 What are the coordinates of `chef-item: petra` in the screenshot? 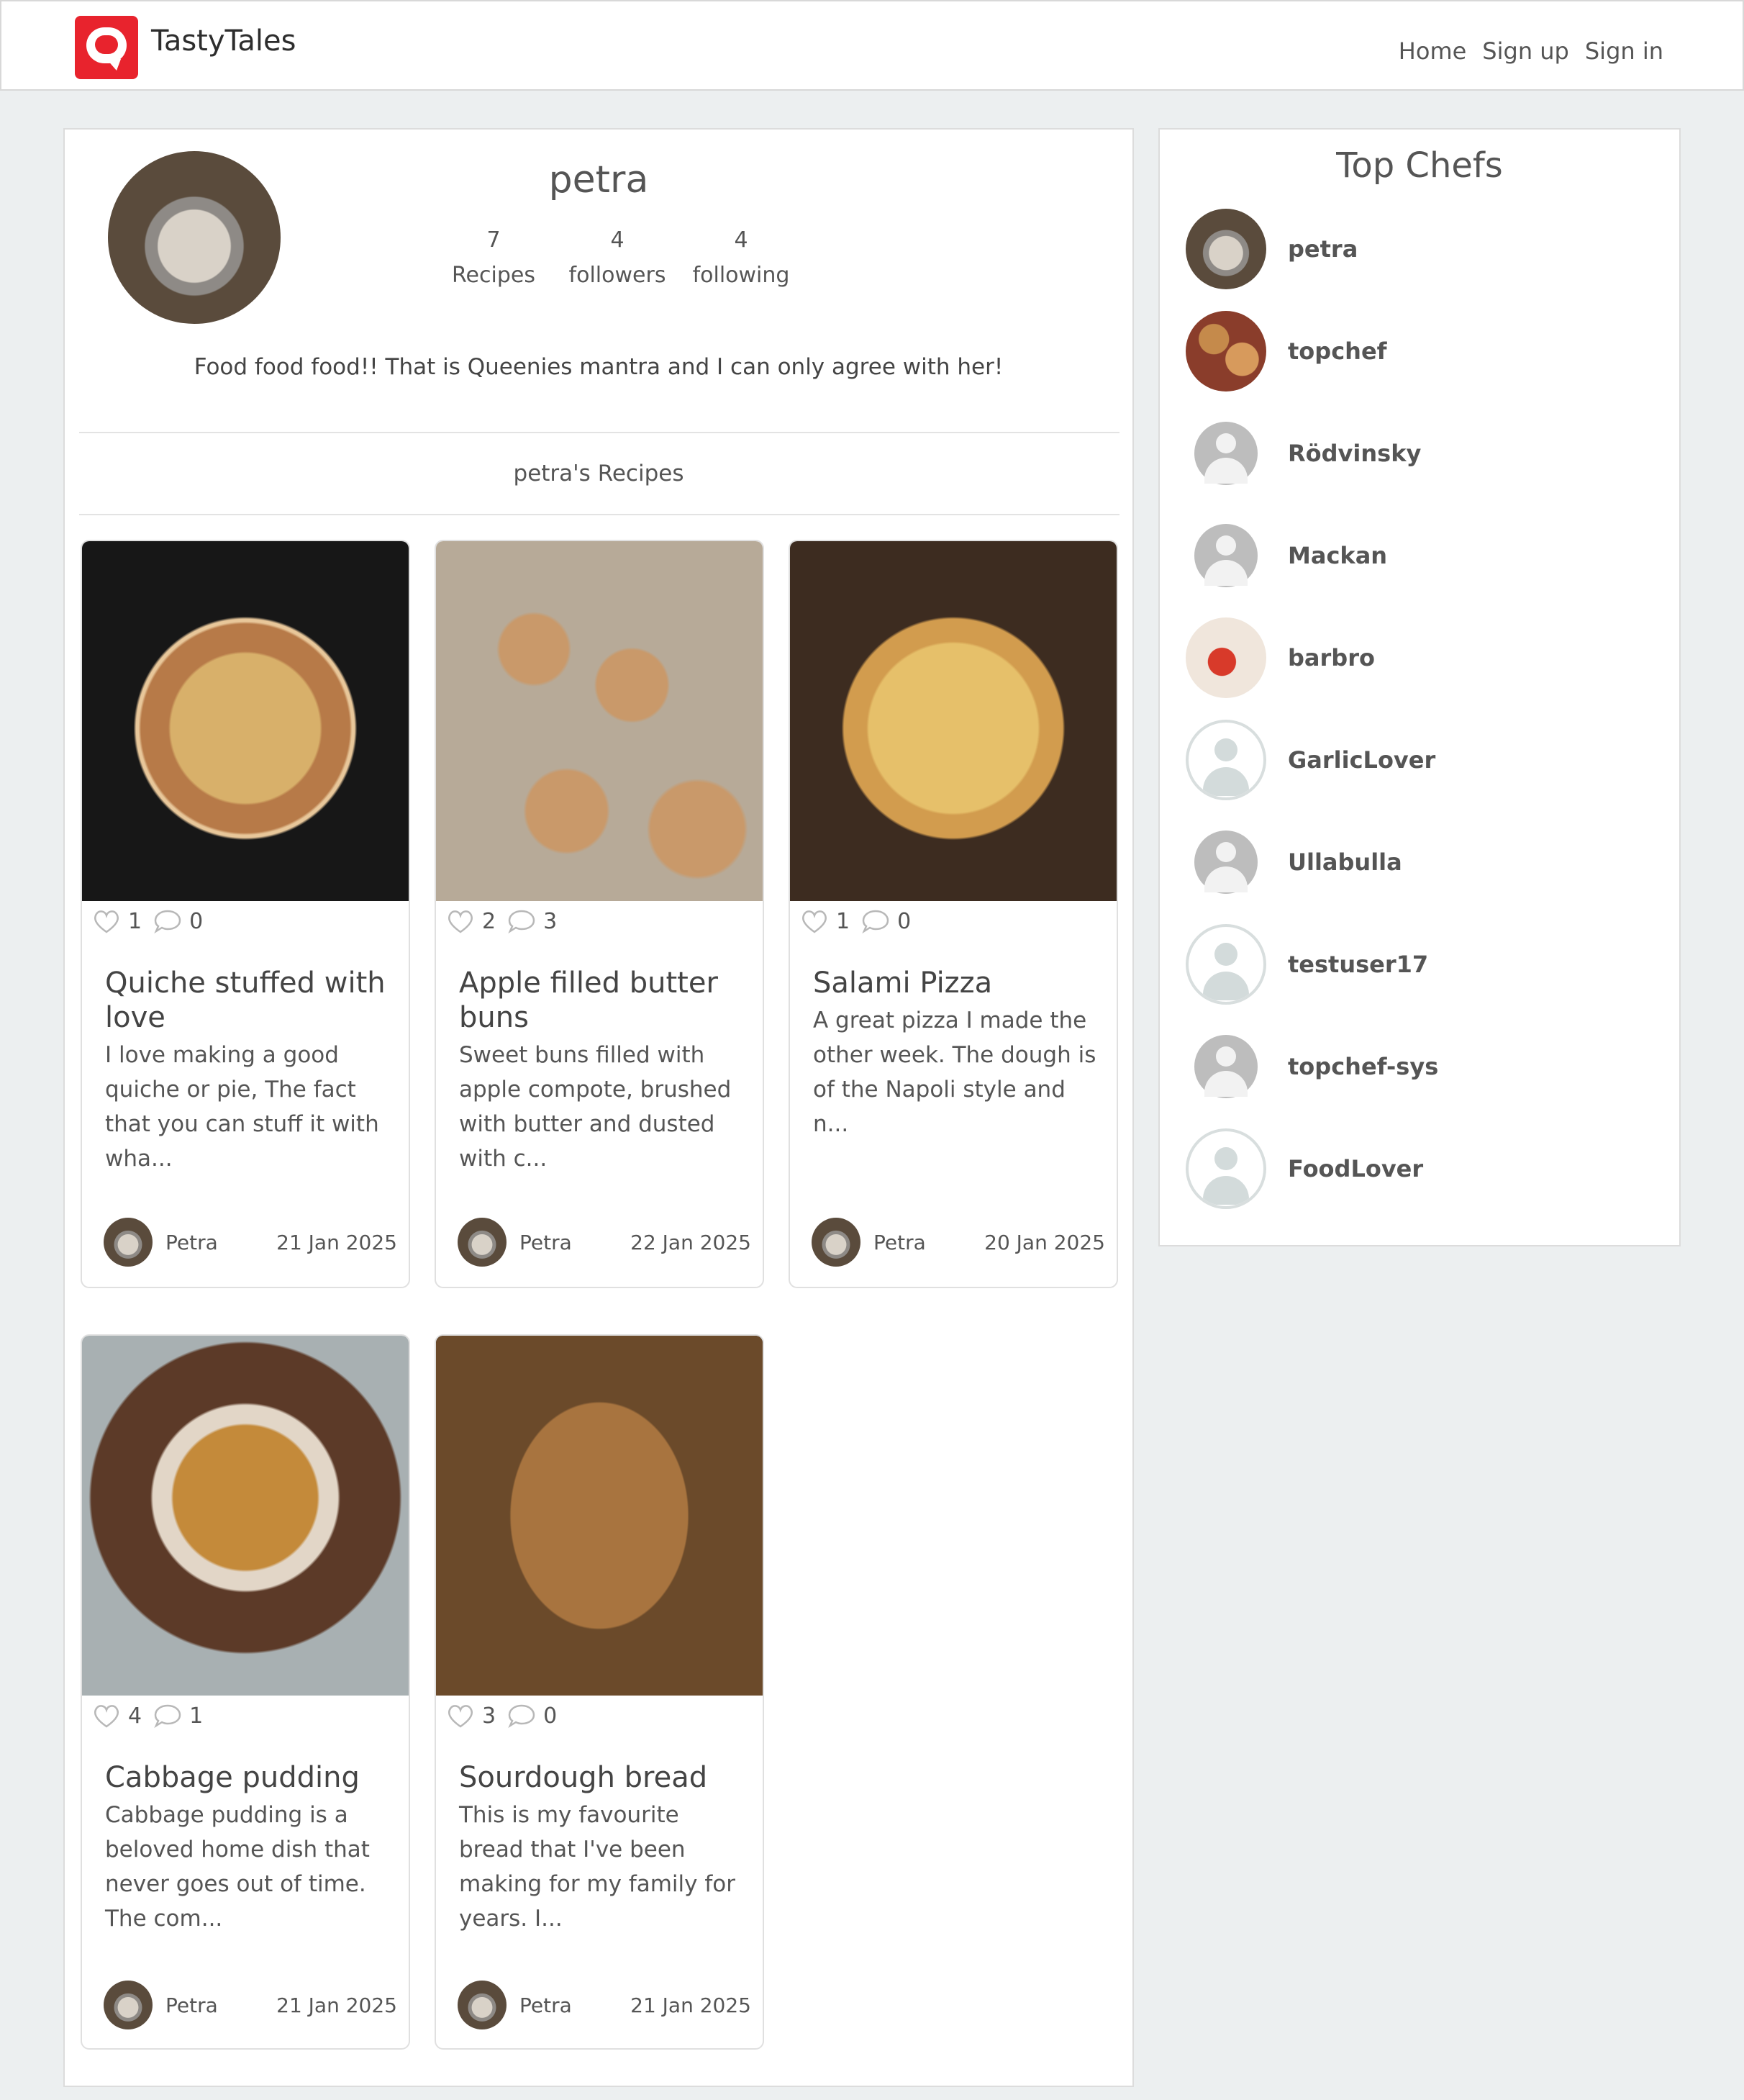 It's located at (1272, 249).